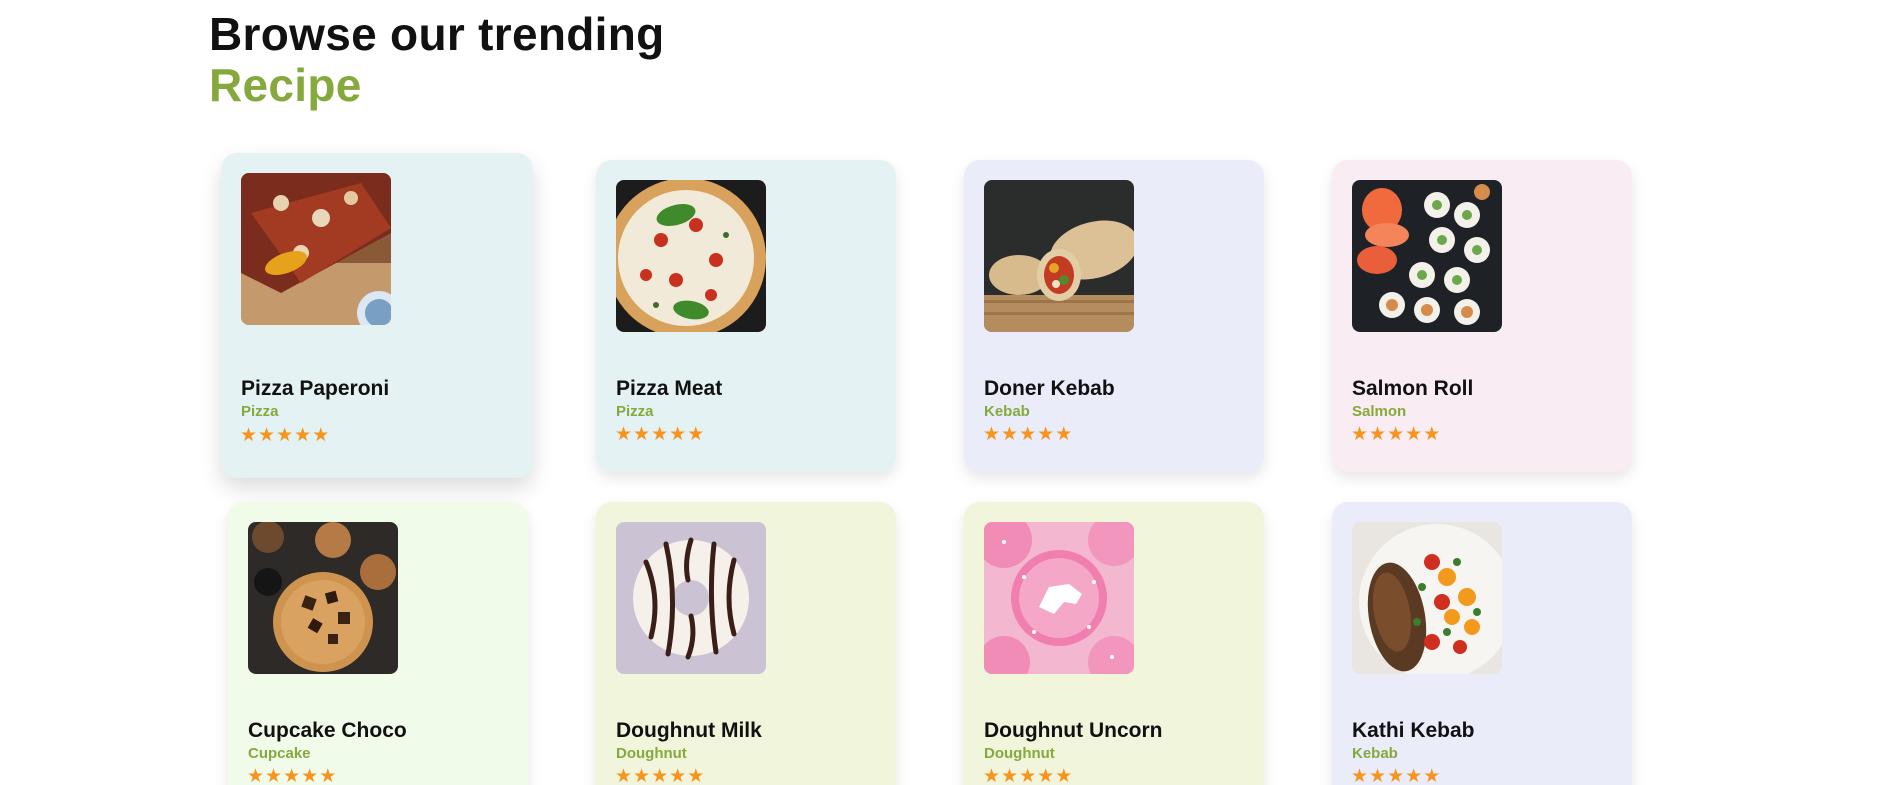 The width and height of the screenshot is (1877, 785). What do you see at coordinates (1413, 730) in the screenshot?
I see `recipe-title: Kathi Kebab` at bounding box center [1413, 730].